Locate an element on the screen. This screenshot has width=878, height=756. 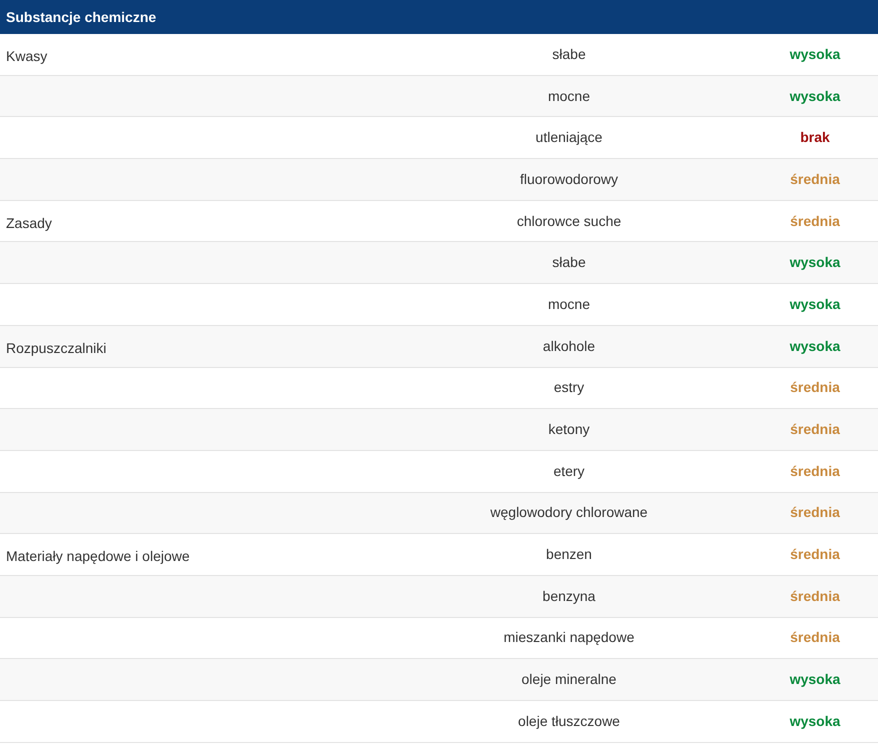
table-cell-text: Kwasy is located at coordinates (27, 56).